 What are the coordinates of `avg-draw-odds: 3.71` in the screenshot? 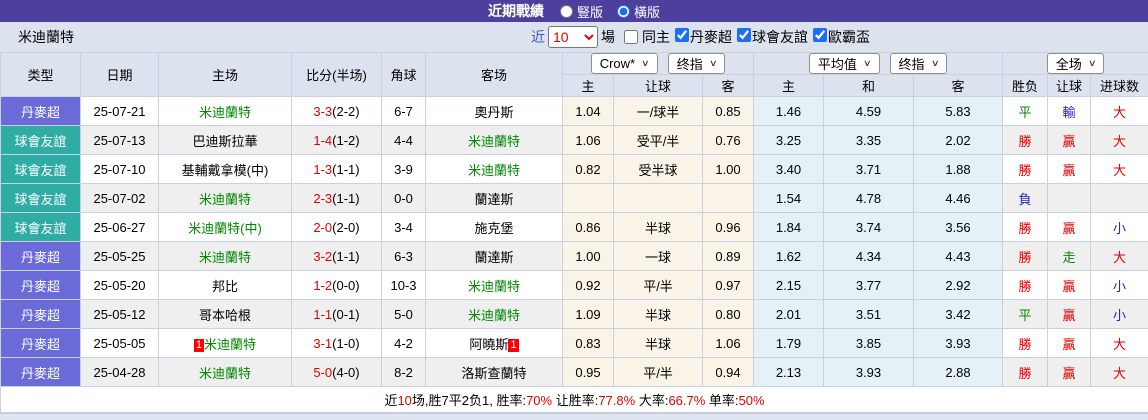 It's located at (868, 169).